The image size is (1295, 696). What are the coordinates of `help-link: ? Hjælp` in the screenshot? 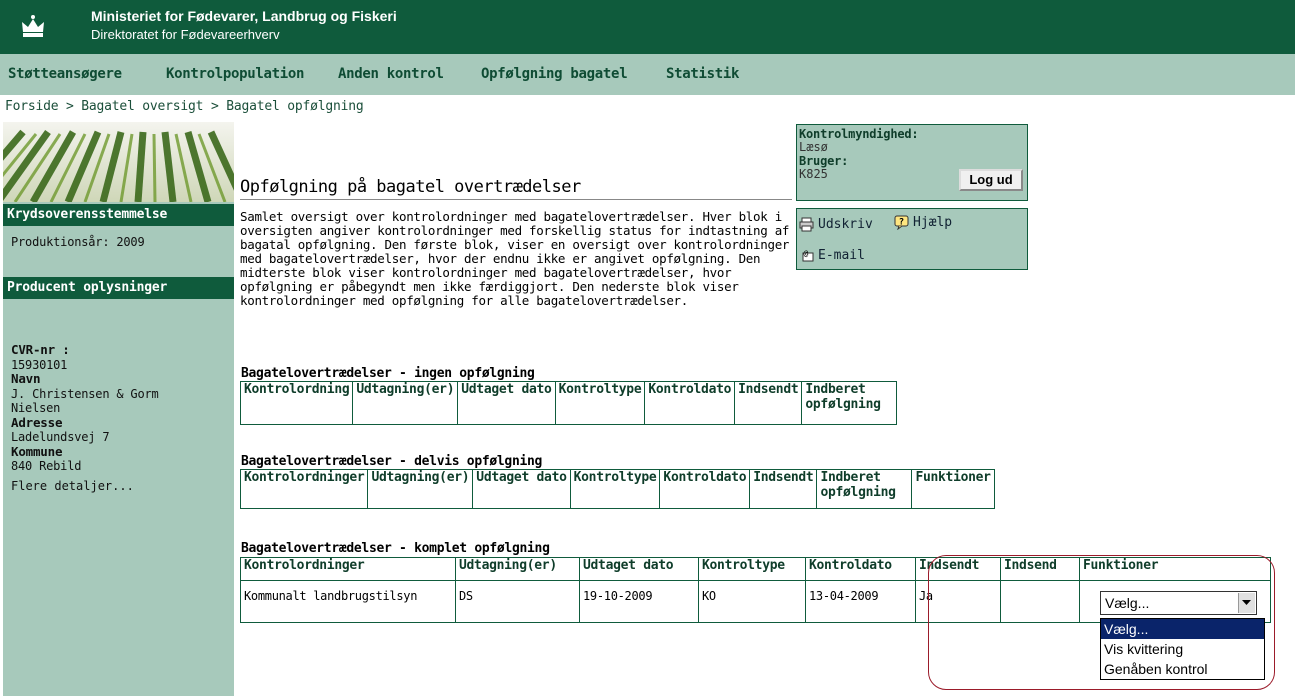 It's located at (923, 222).